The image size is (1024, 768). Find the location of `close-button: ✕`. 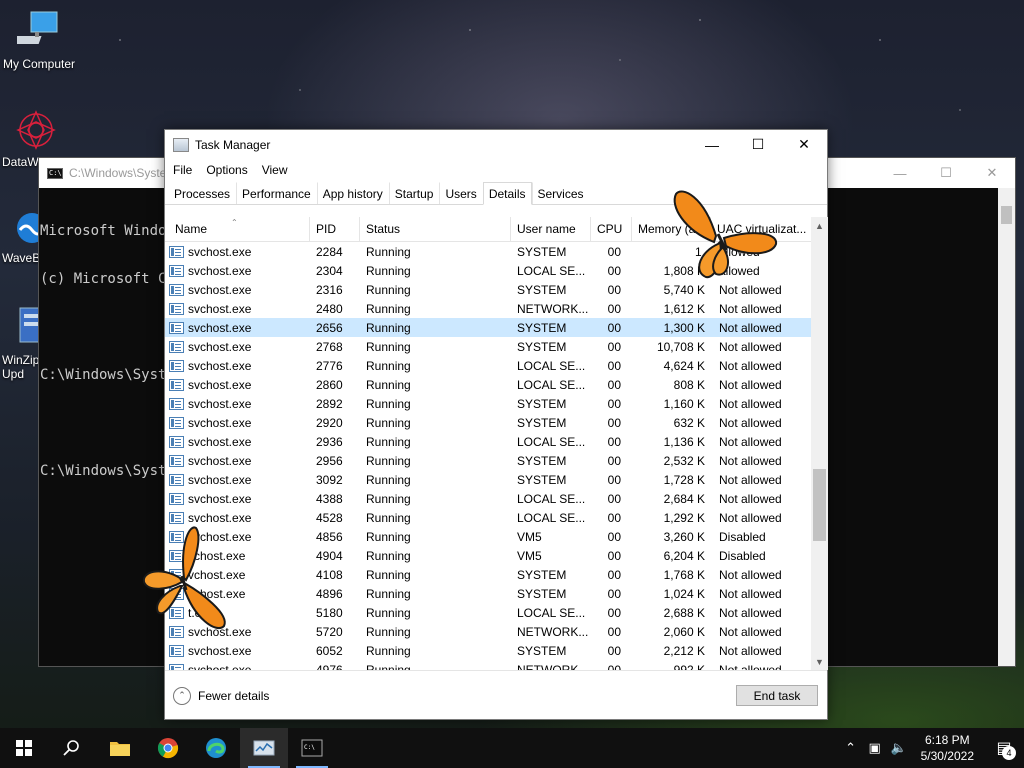

close-button: ✕ is located at coordinates (804, 144).